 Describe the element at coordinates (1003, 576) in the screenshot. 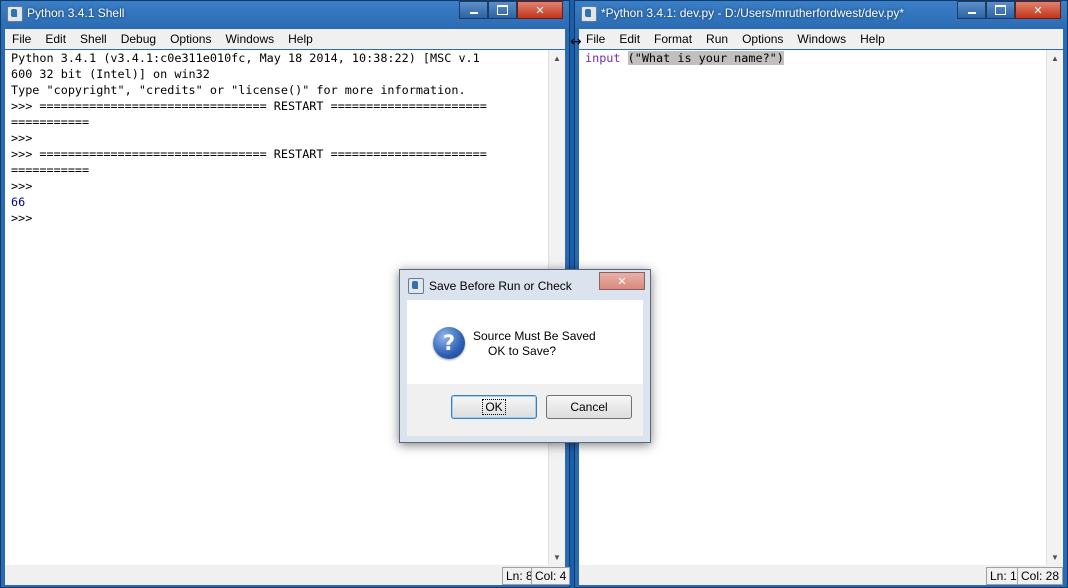

I see `line-number-status: Ln: 1` at that location.